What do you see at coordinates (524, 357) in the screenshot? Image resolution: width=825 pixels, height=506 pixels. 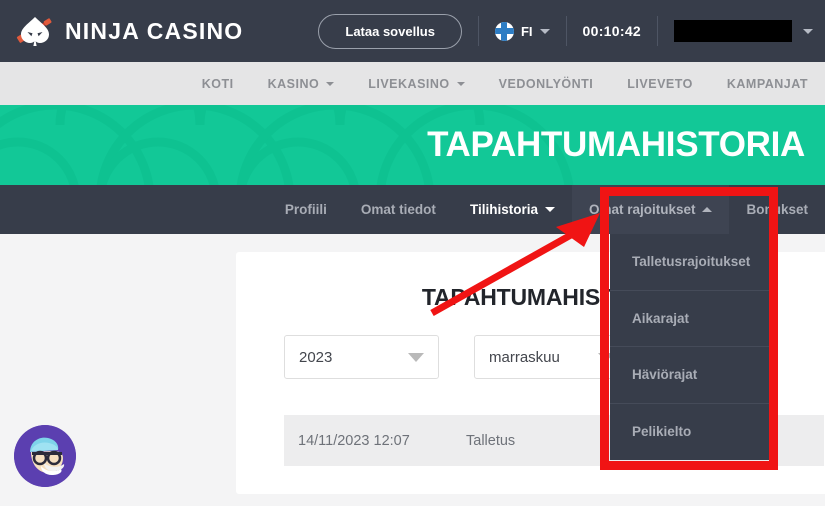 I see `month-select-value: marraskuu` at bounding box center [524, 357].